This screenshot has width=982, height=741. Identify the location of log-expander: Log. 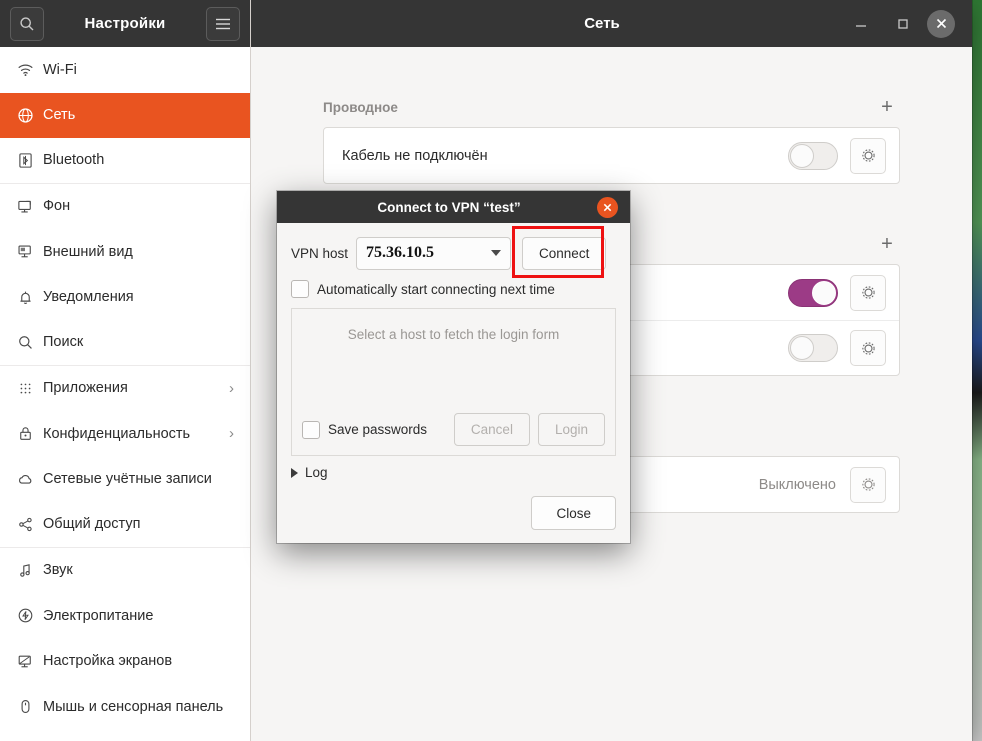
(453, 472).